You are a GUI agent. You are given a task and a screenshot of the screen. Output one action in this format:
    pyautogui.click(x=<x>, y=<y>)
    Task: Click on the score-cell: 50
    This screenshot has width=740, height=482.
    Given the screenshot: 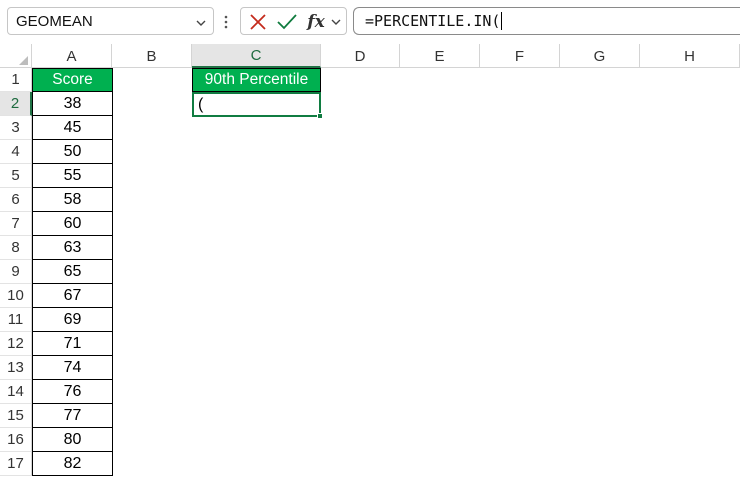 What is the action you would take?
    pyautogui.click(x=72, y=152)
    